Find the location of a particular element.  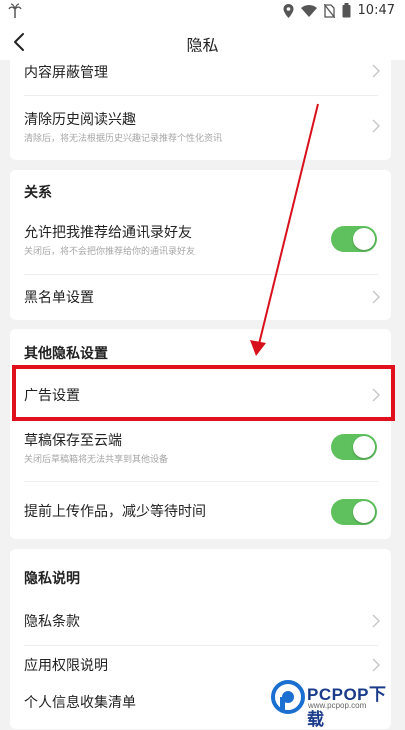

wifi-icon is located at coordinates (308, 10).